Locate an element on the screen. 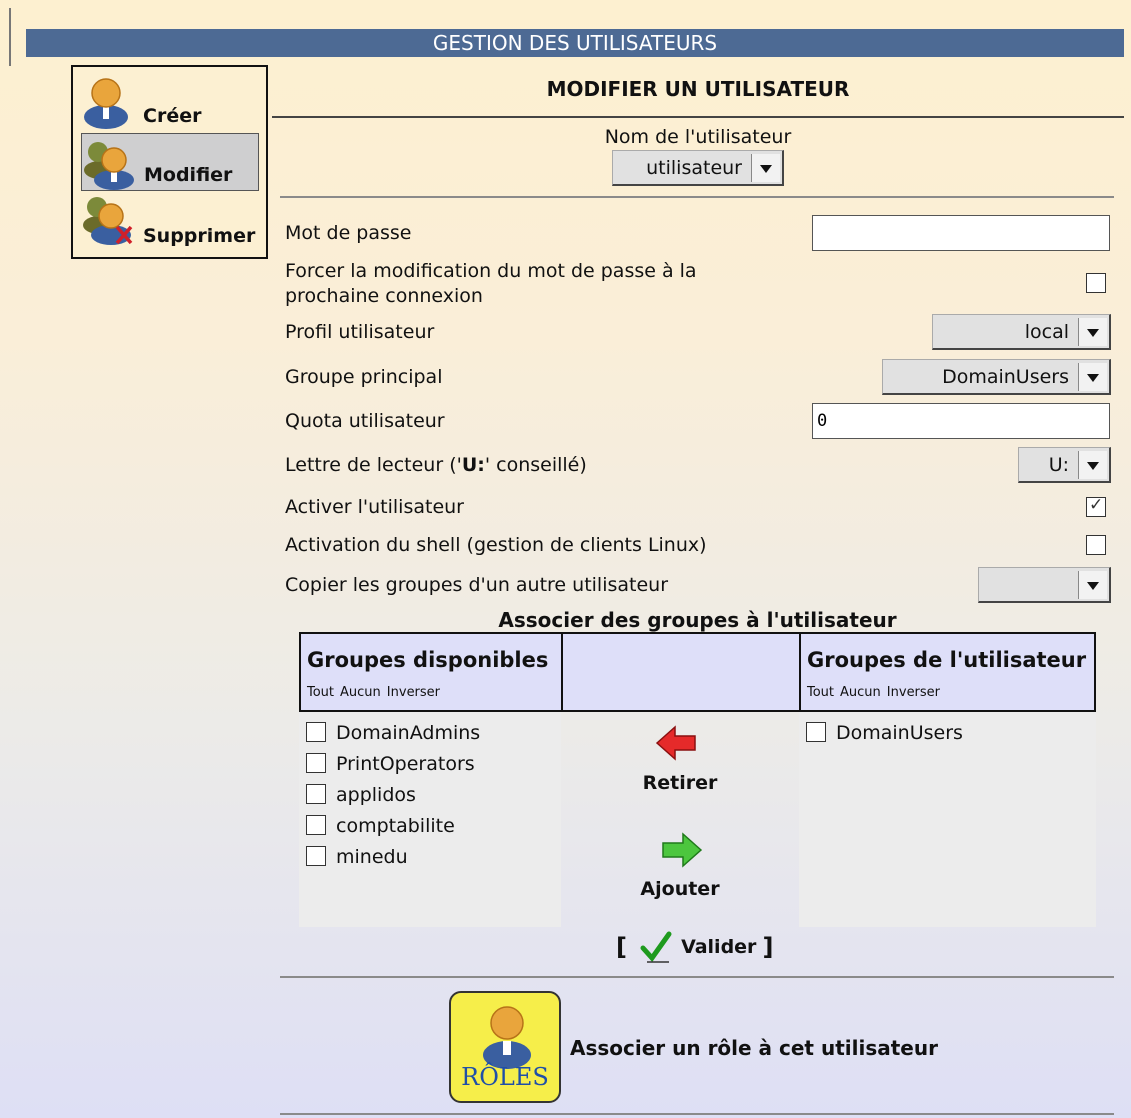 The image size is (1131, 1118). user-invert-link: Inverser is located at coordinates (913, 692).